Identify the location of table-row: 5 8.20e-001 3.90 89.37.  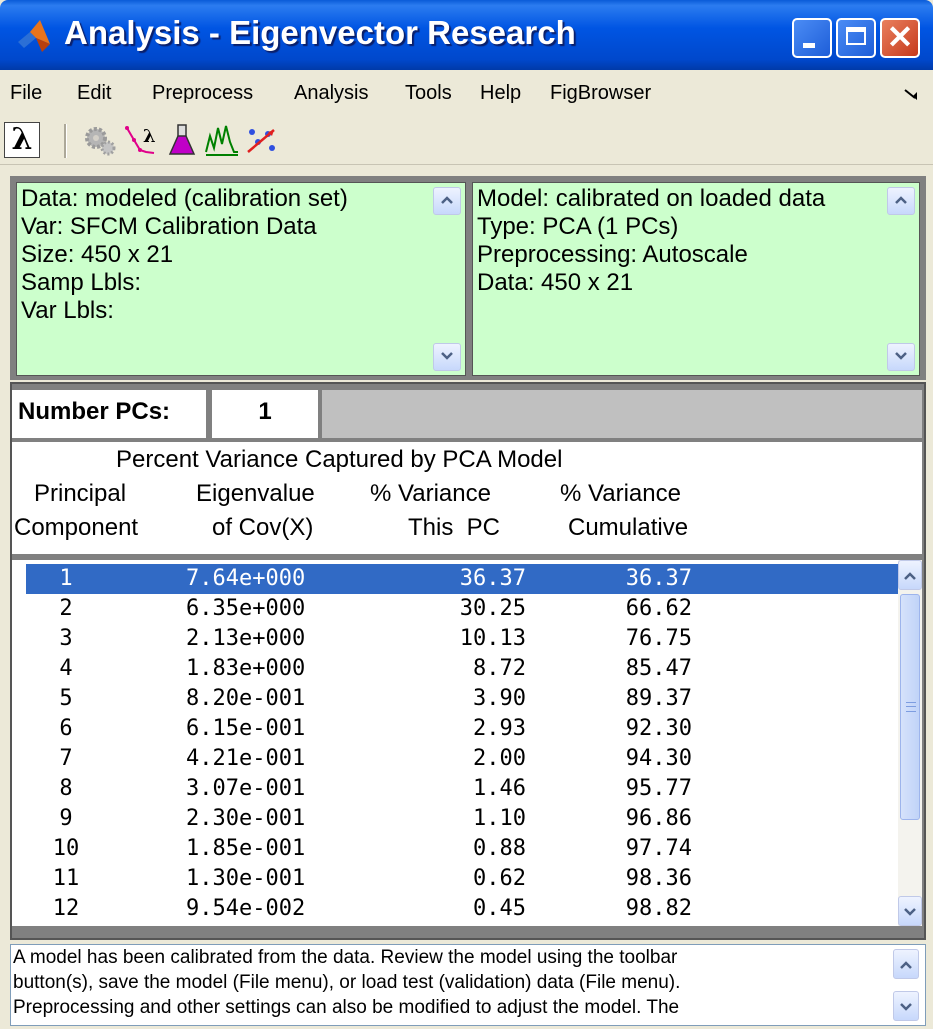
(463, 699).